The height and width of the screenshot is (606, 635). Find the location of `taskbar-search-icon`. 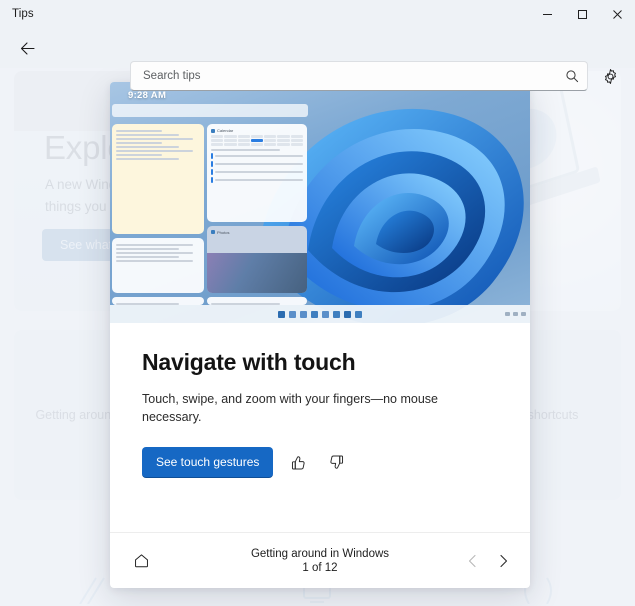

taskbar-search-icon is located at coordinates (292, 314).